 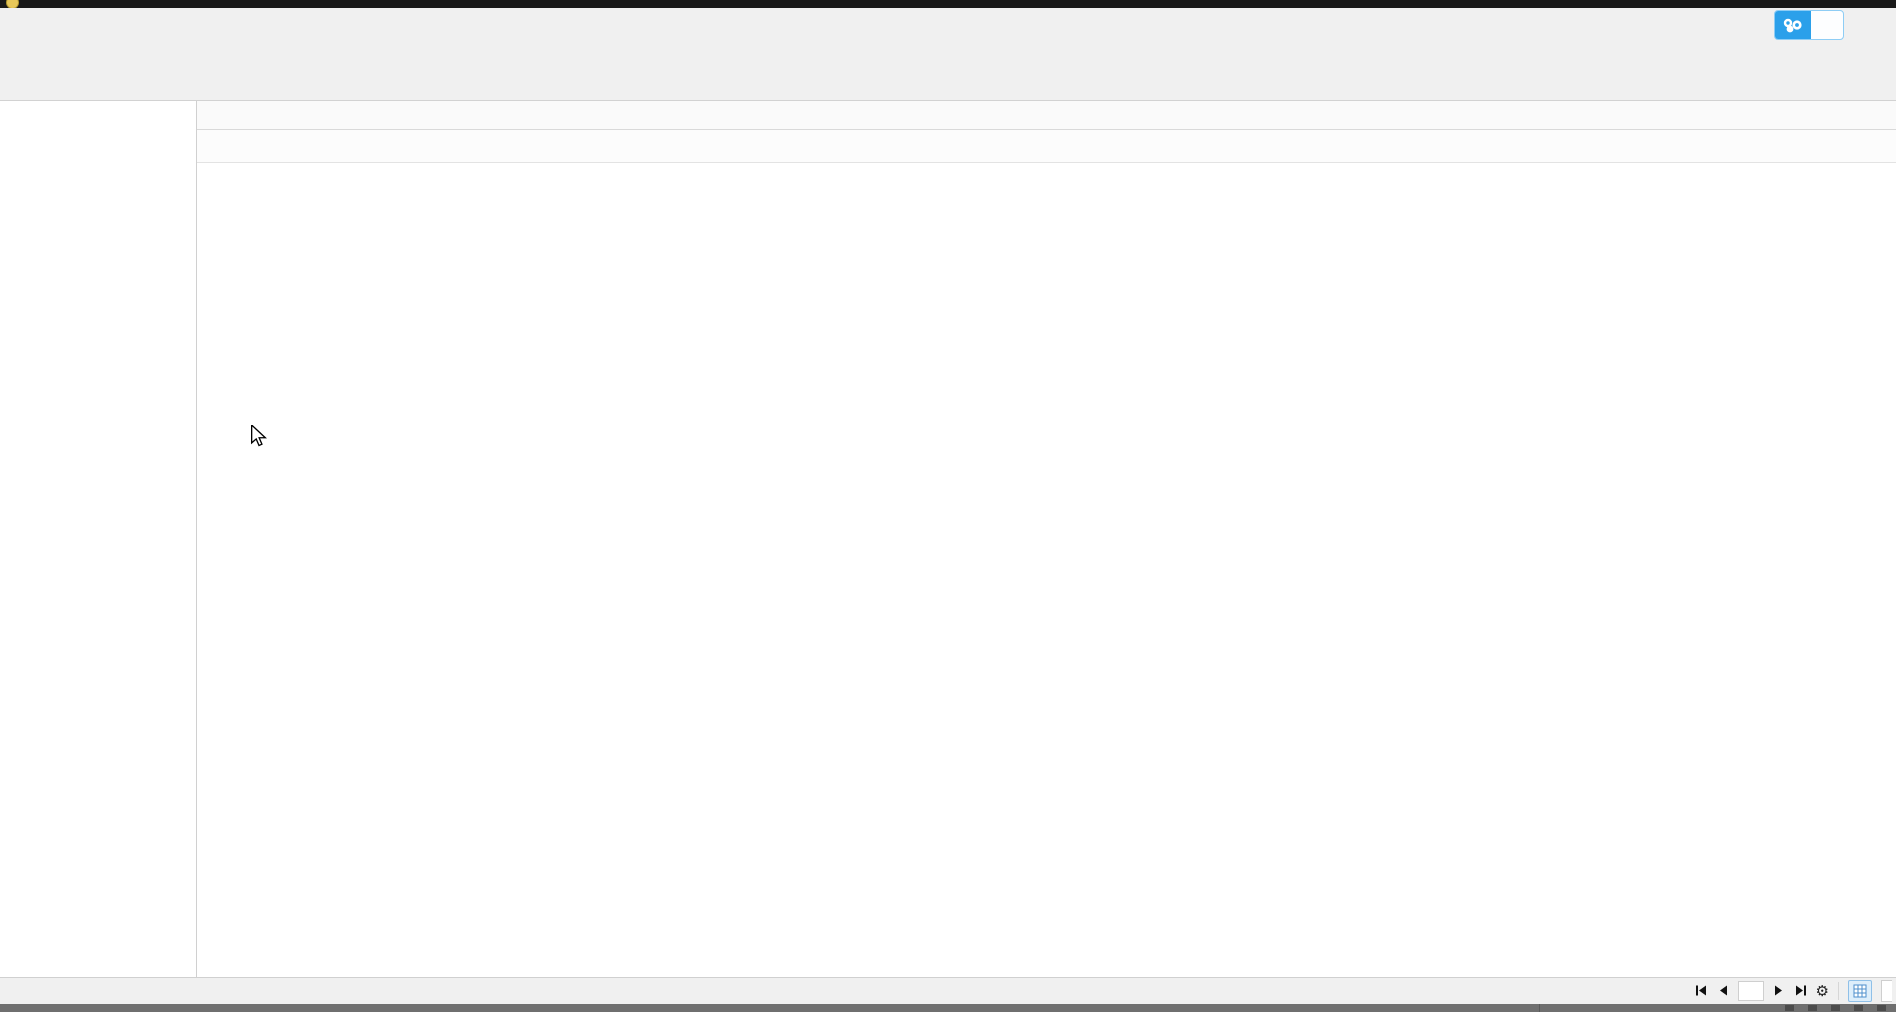 What do you see at coordinates (1860, 991) in the screenshot?
I see `grid-view-button` at bounding box center [1860, 991].